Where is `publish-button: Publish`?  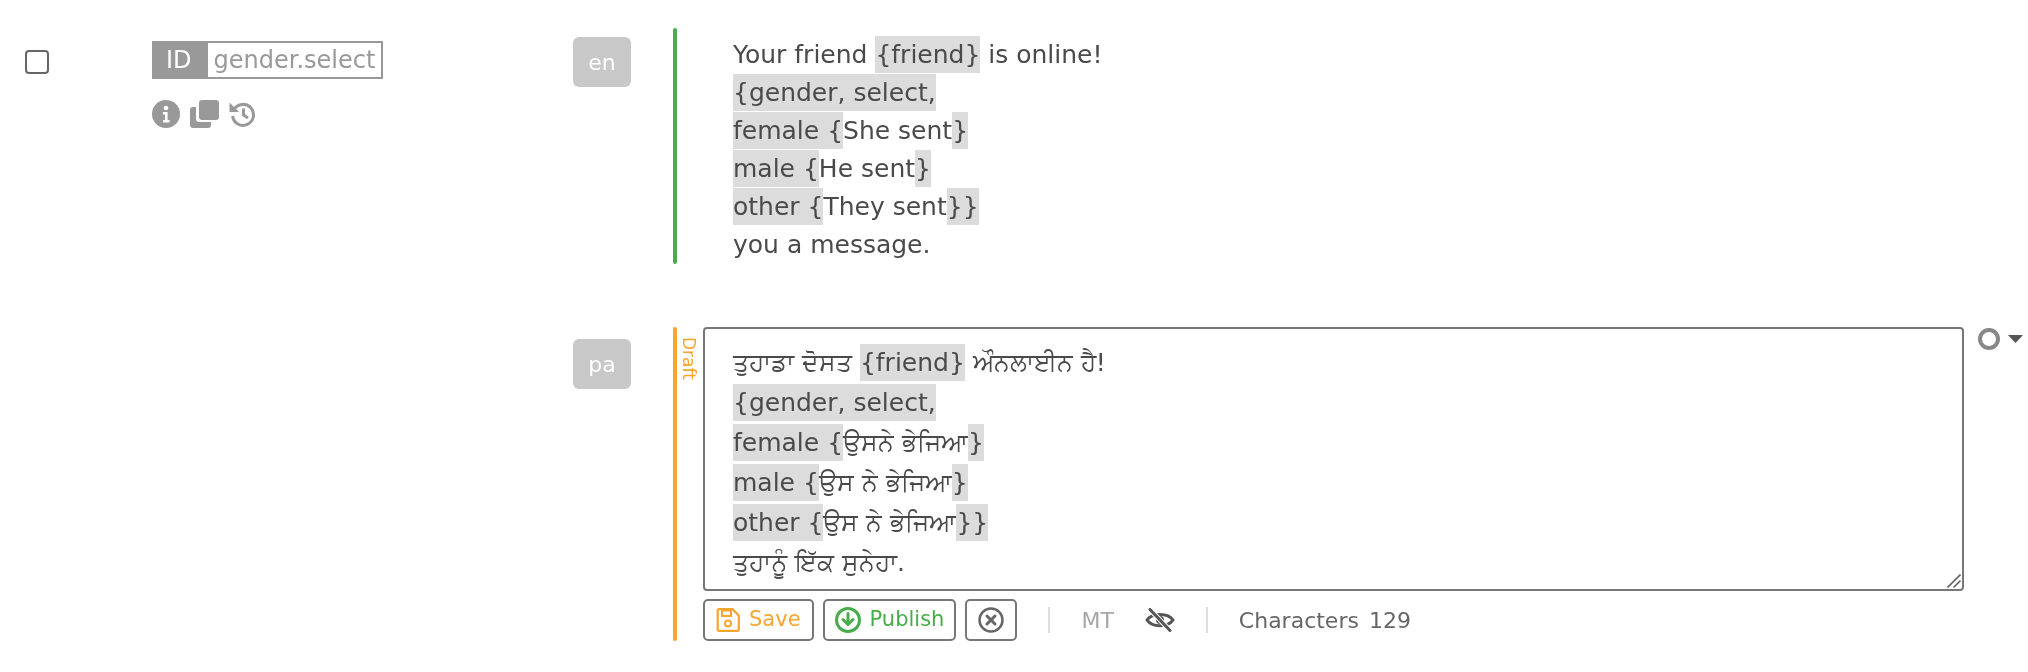
publish-button: Publish is located at coordinates (889, 620).